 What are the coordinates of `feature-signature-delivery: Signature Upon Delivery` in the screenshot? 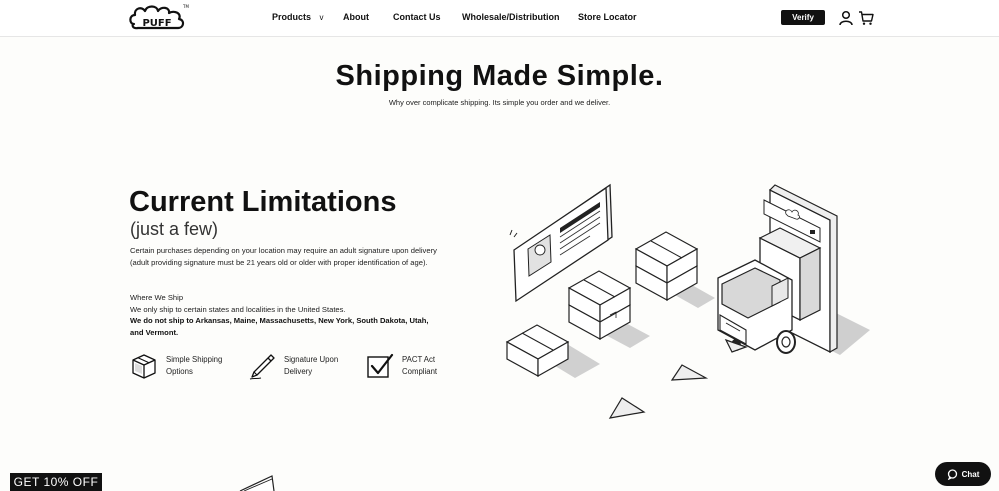 It's located at (303, 367).